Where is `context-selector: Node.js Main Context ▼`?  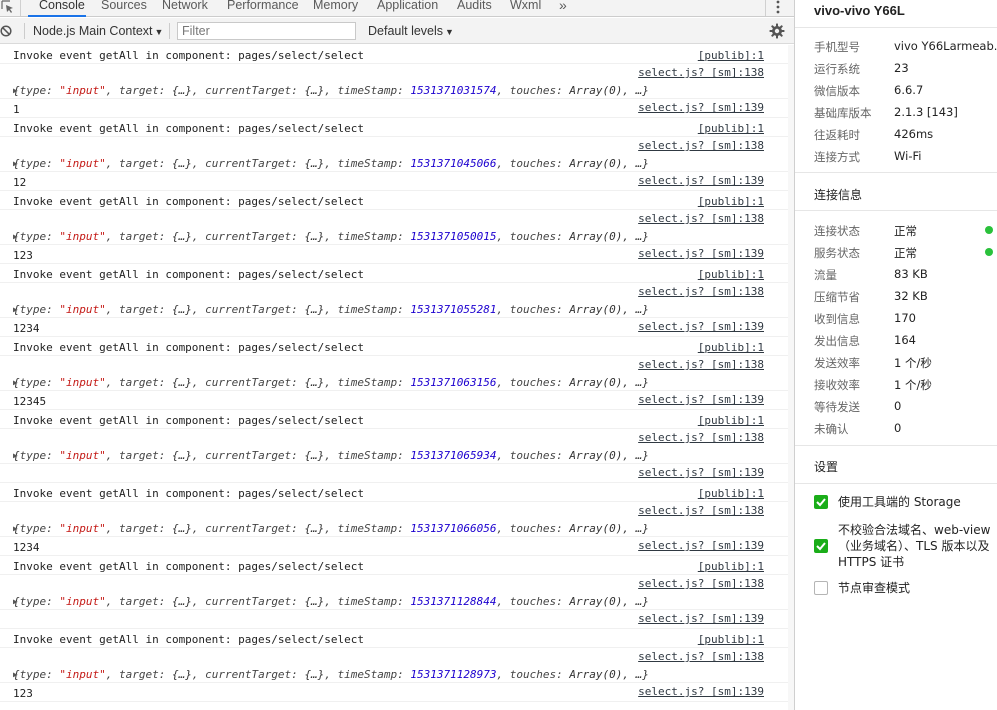
context-selector: Node.js Main Context ▼ is located at coordinates (98, 31).